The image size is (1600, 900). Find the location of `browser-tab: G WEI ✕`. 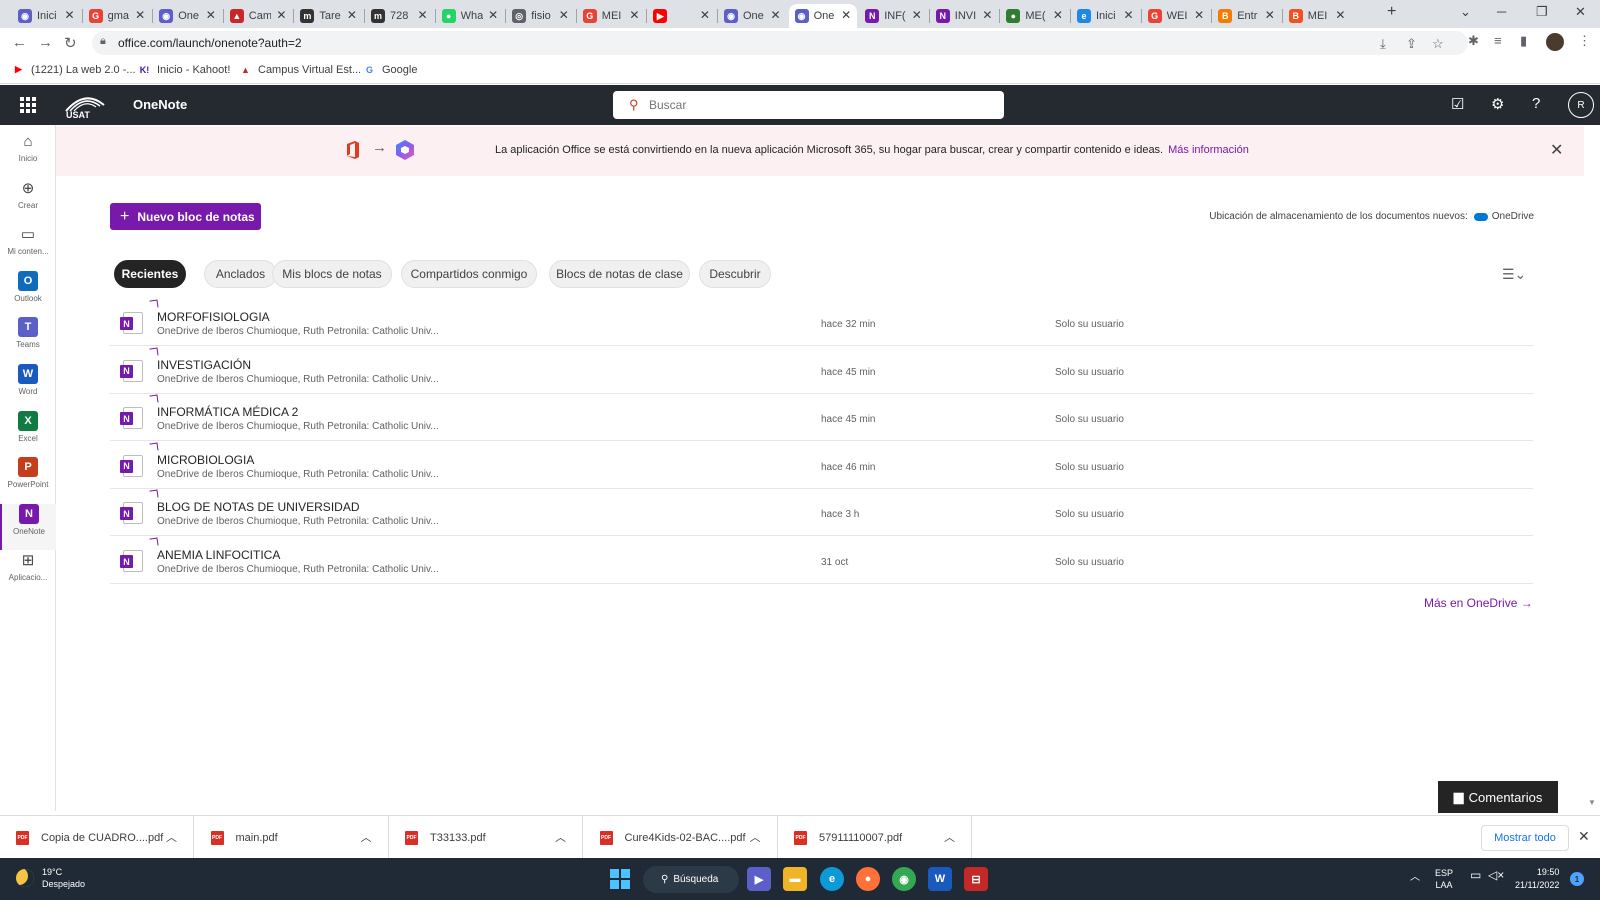

browser-tab: G WEI ✕ is located at coordinates (1176, 16).